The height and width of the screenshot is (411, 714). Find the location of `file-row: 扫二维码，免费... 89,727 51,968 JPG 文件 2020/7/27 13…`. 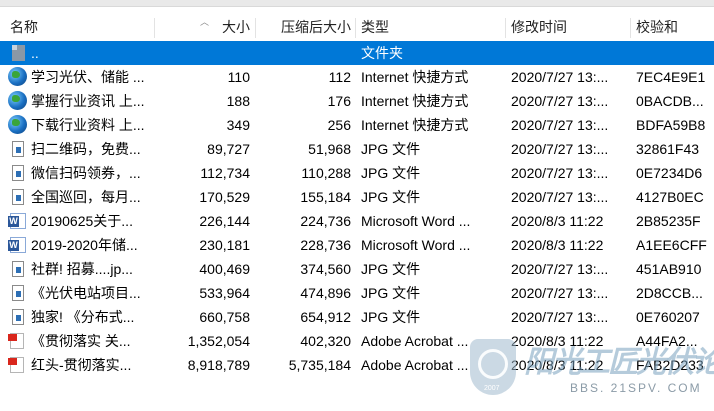

file-row: 扫二维码，免费... 89,727 51,968 JPG 文件 2020/7/27 13… is located at coordinates (357, 149).